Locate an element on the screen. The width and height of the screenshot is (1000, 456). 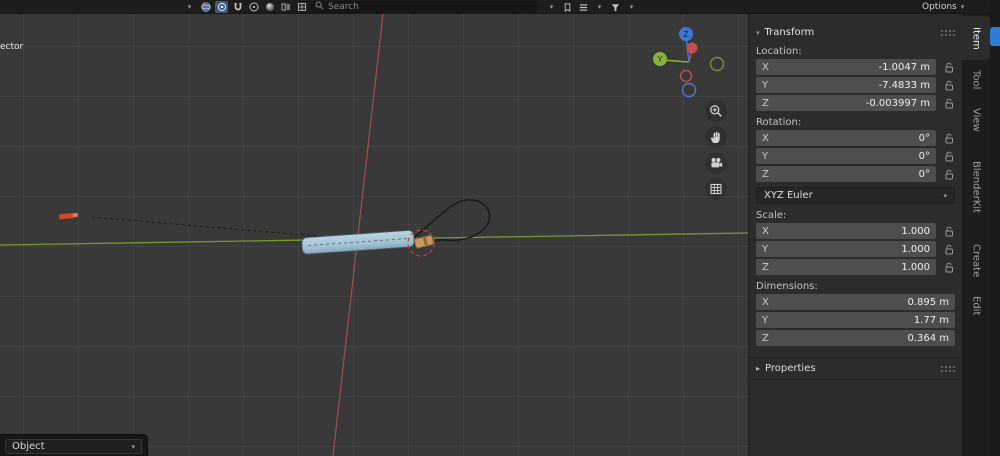
location-rows: X -1.0047 m Y -7.4833 m Z -0.003997 m is located at coordinates (855, 86).